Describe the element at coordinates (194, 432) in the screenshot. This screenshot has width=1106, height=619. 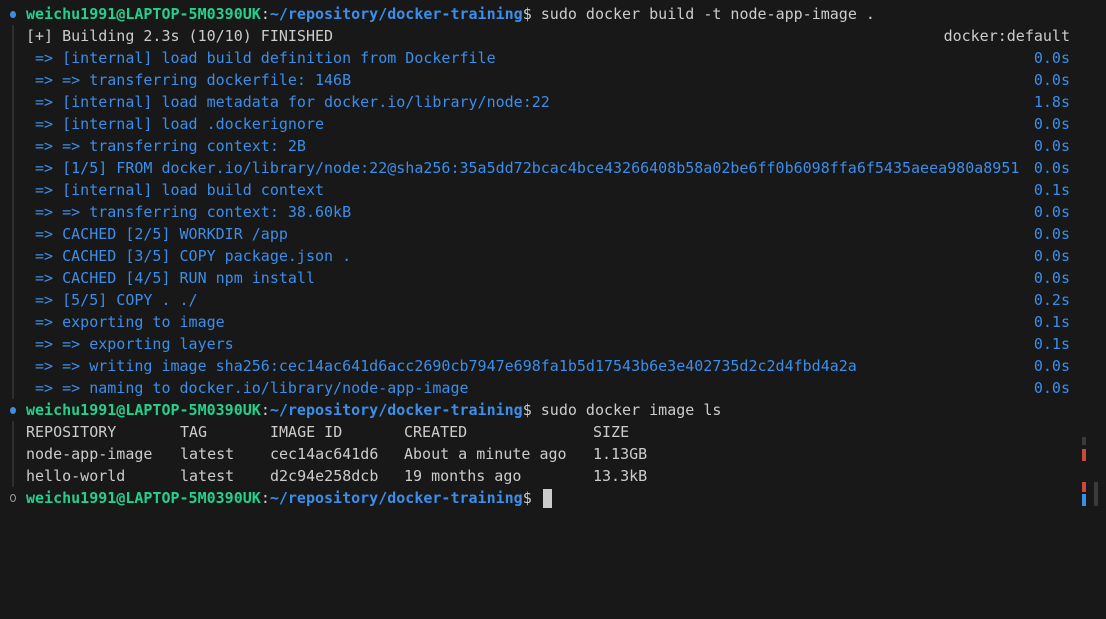
I see `table-header-tag: TAG` at that location.